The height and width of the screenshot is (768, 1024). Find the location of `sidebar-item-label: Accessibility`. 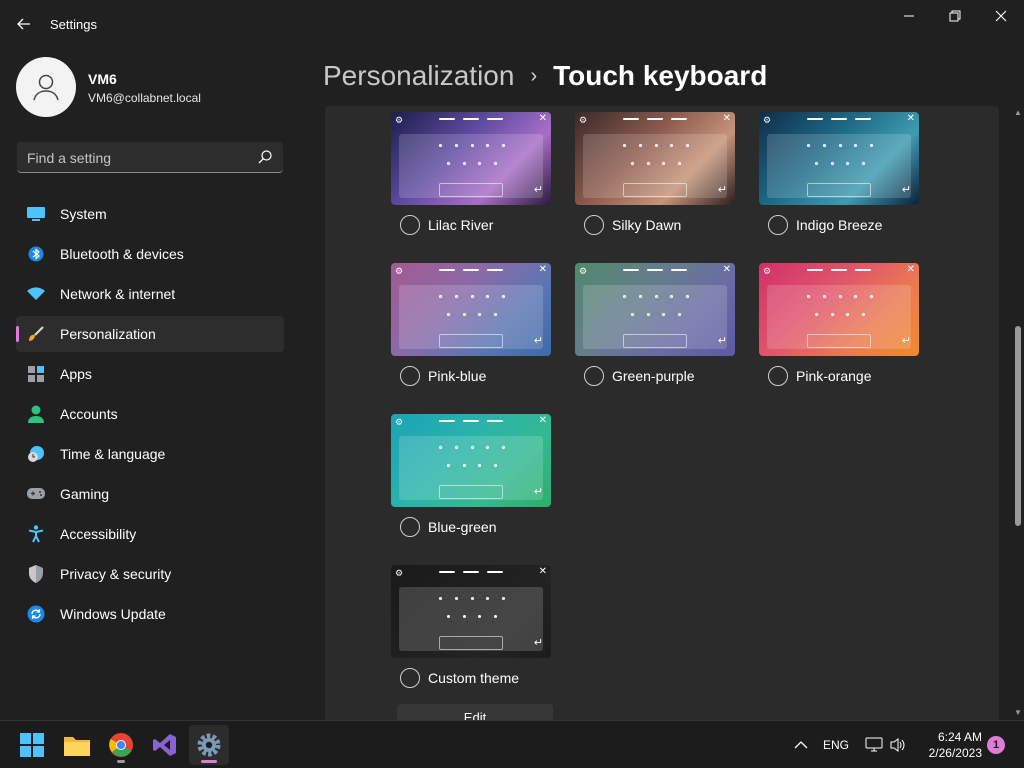

sidebar-item-label: Accessibility is located at coordinates (98, 534).